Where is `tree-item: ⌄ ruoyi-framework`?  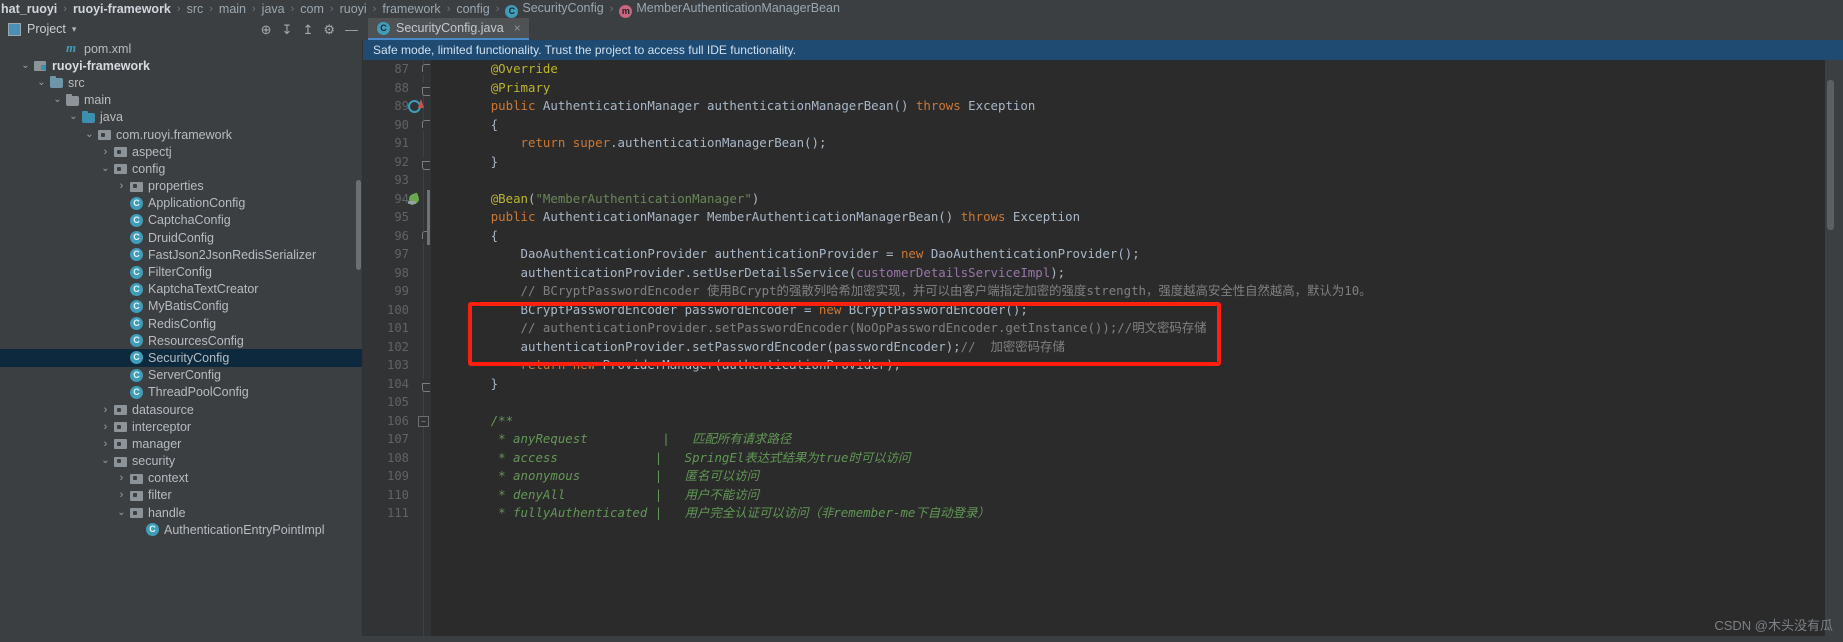
tree-item: ⌄ ruoyi-framework is located at coordinates (181, 65).